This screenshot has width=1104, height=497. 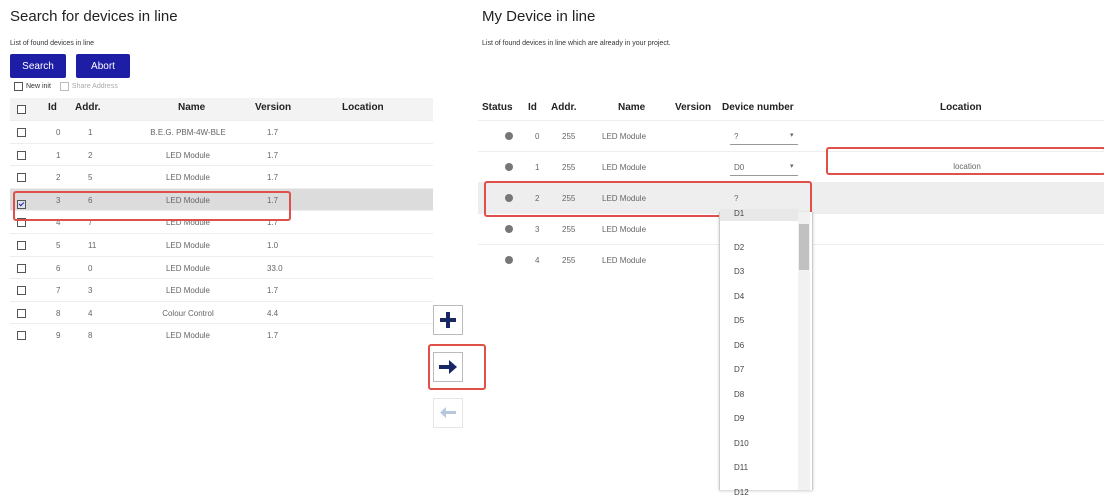 I want to click on device-number-dropdown-list: D1 D2 D3 D4 D5 D6 D7 D8 D9 D10 D11 D12, so click(x=766, y=353).